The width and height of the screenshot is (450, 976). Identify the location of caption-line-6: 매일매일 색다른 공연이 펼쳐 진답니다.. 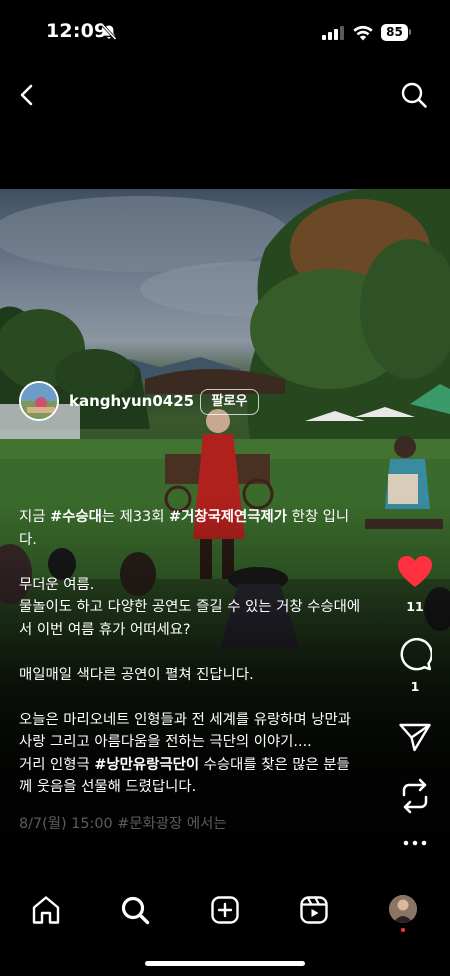
(136, 674).